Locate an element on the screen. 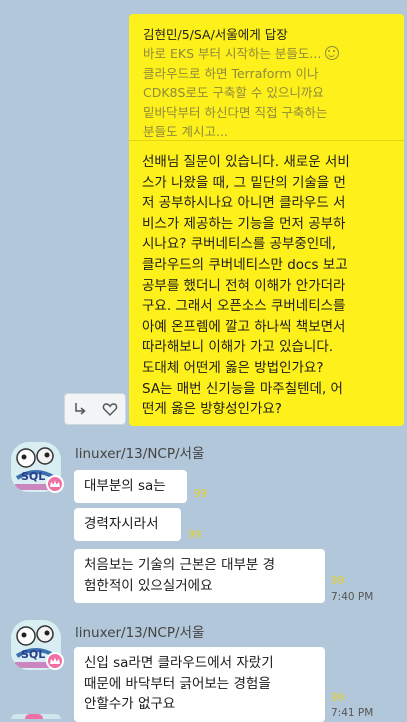 The image size is (407, 722). quoted-line: CDK8S로도 구축할 수 있으니까요 is located at coordinates (233, 92).